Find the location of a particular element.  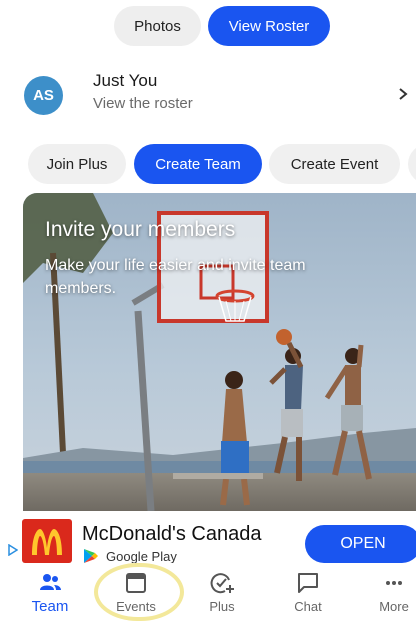

action-chips: Join Plus Create Team Create Event is located at coordinates (208, 164).